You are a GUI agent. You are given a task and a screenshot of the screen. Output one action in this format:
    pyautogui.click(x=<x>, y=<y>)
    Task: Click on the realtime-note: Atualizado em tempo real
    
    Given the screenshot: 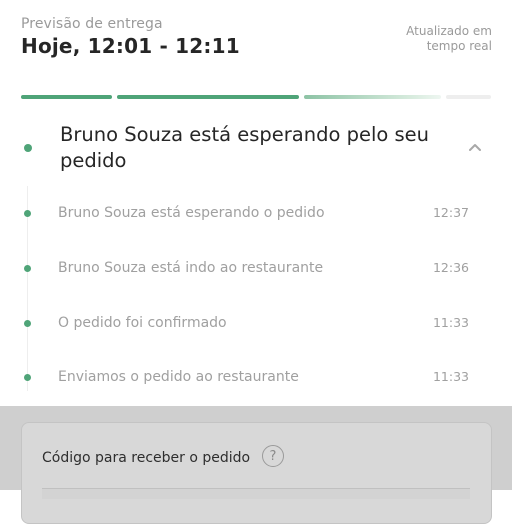 What is the action you would take?
    pyautogui.click(x=437, y=39)
    